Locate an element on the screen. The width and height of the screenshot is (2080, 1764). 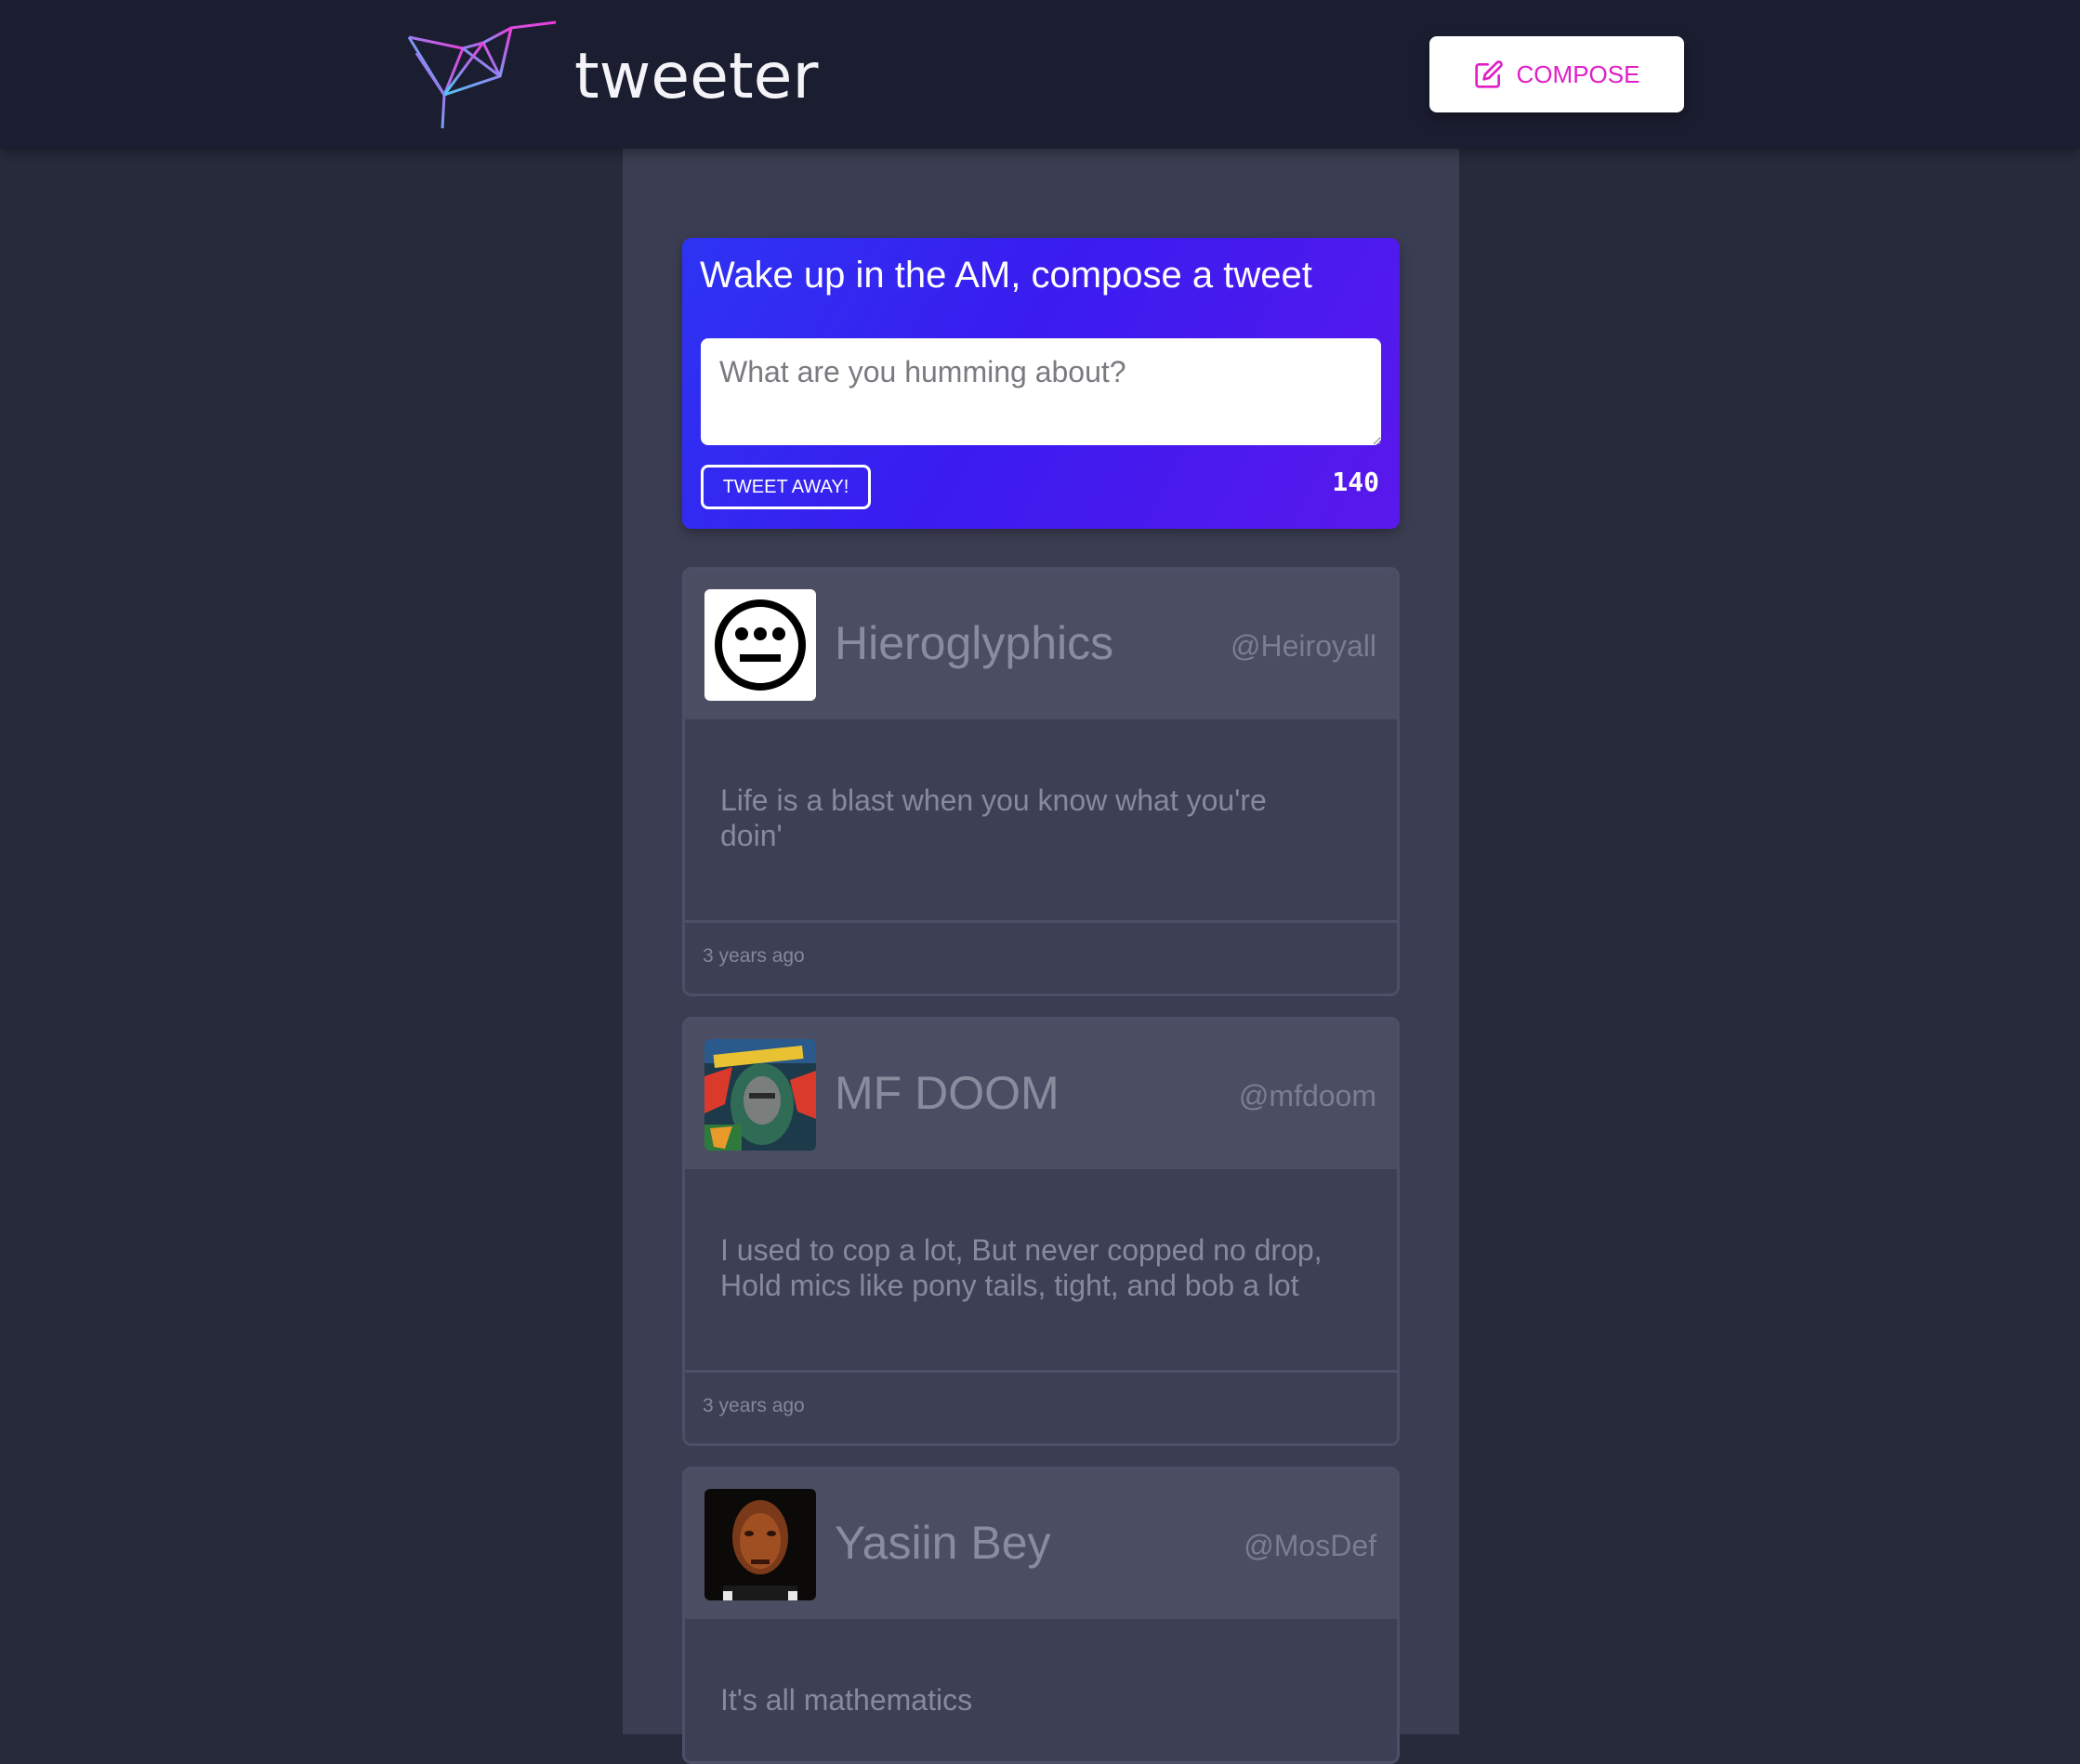
tweet-body: It's all mathematics is located at coordinates (1041, 1690).